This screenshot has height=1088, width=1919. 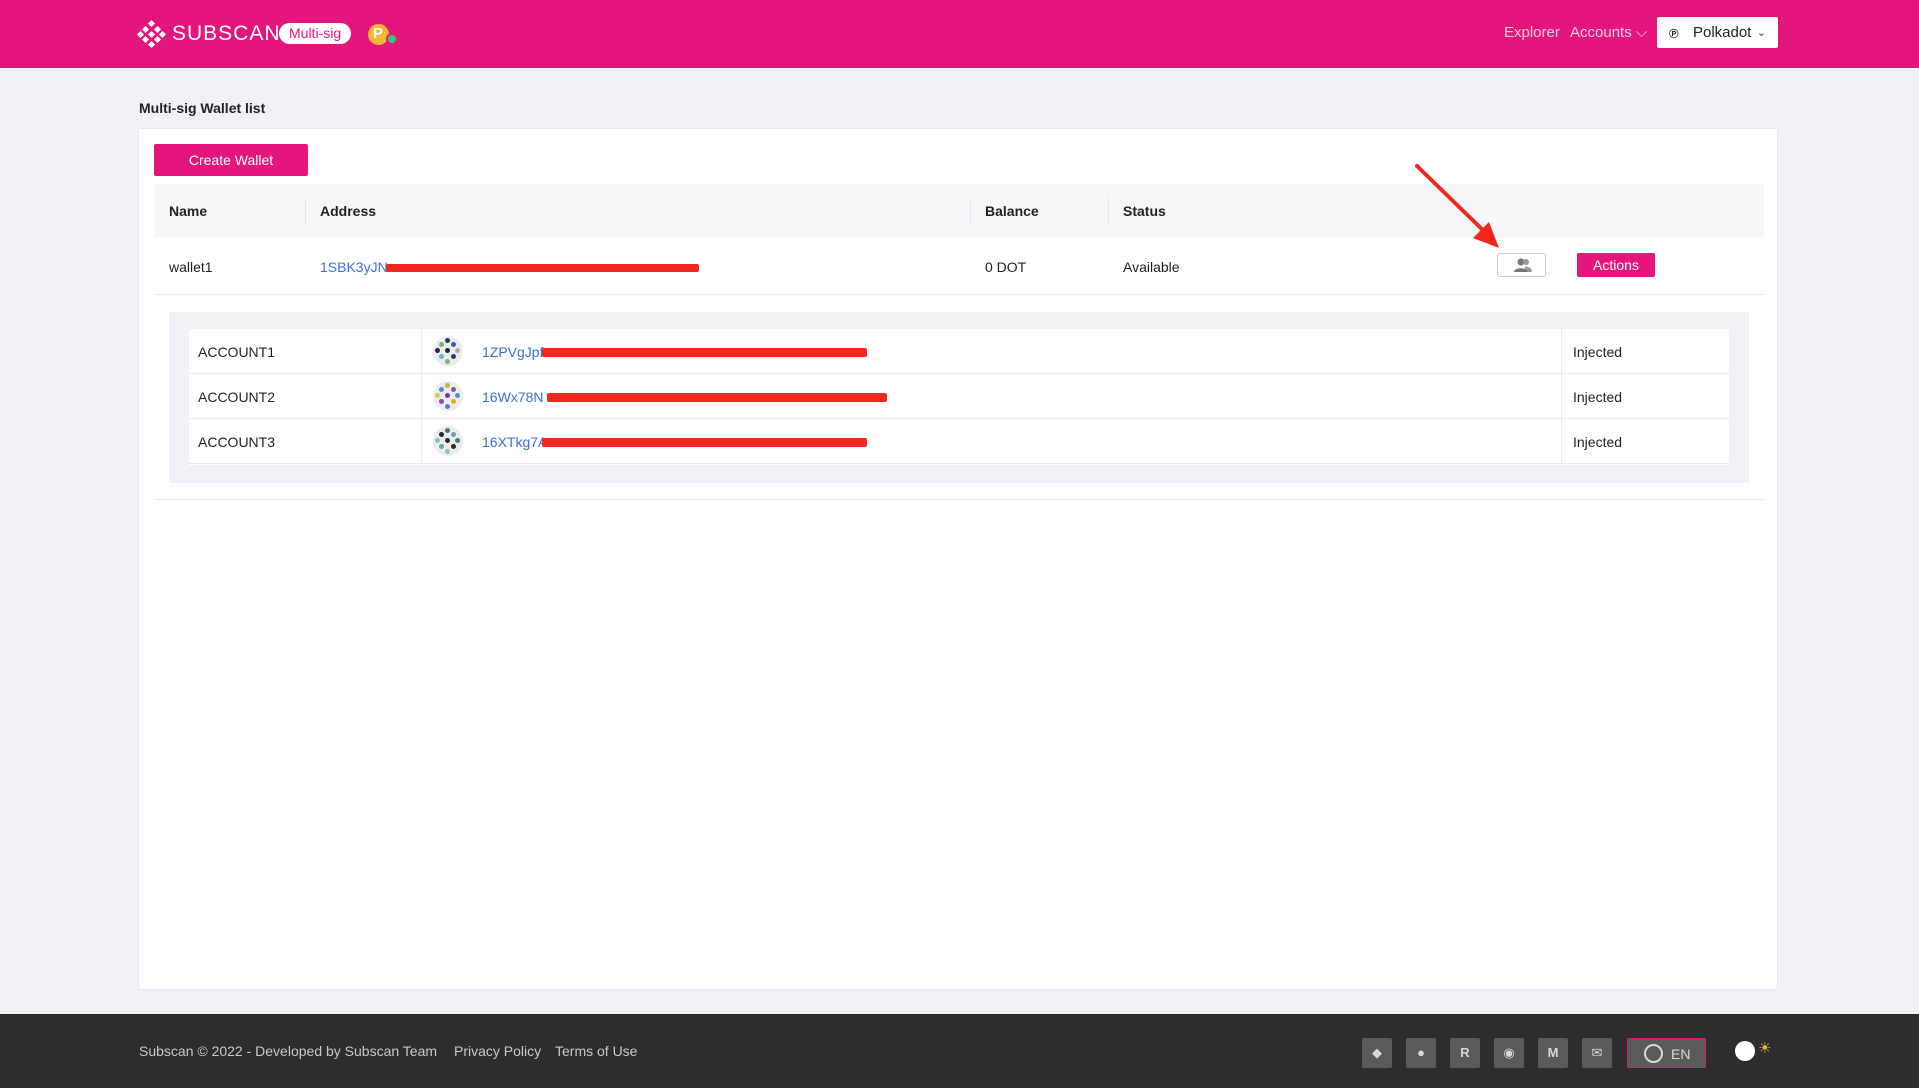 I want to click on nav-accounts-menu: Accounts ⌵, so click(x=1608, y=32).